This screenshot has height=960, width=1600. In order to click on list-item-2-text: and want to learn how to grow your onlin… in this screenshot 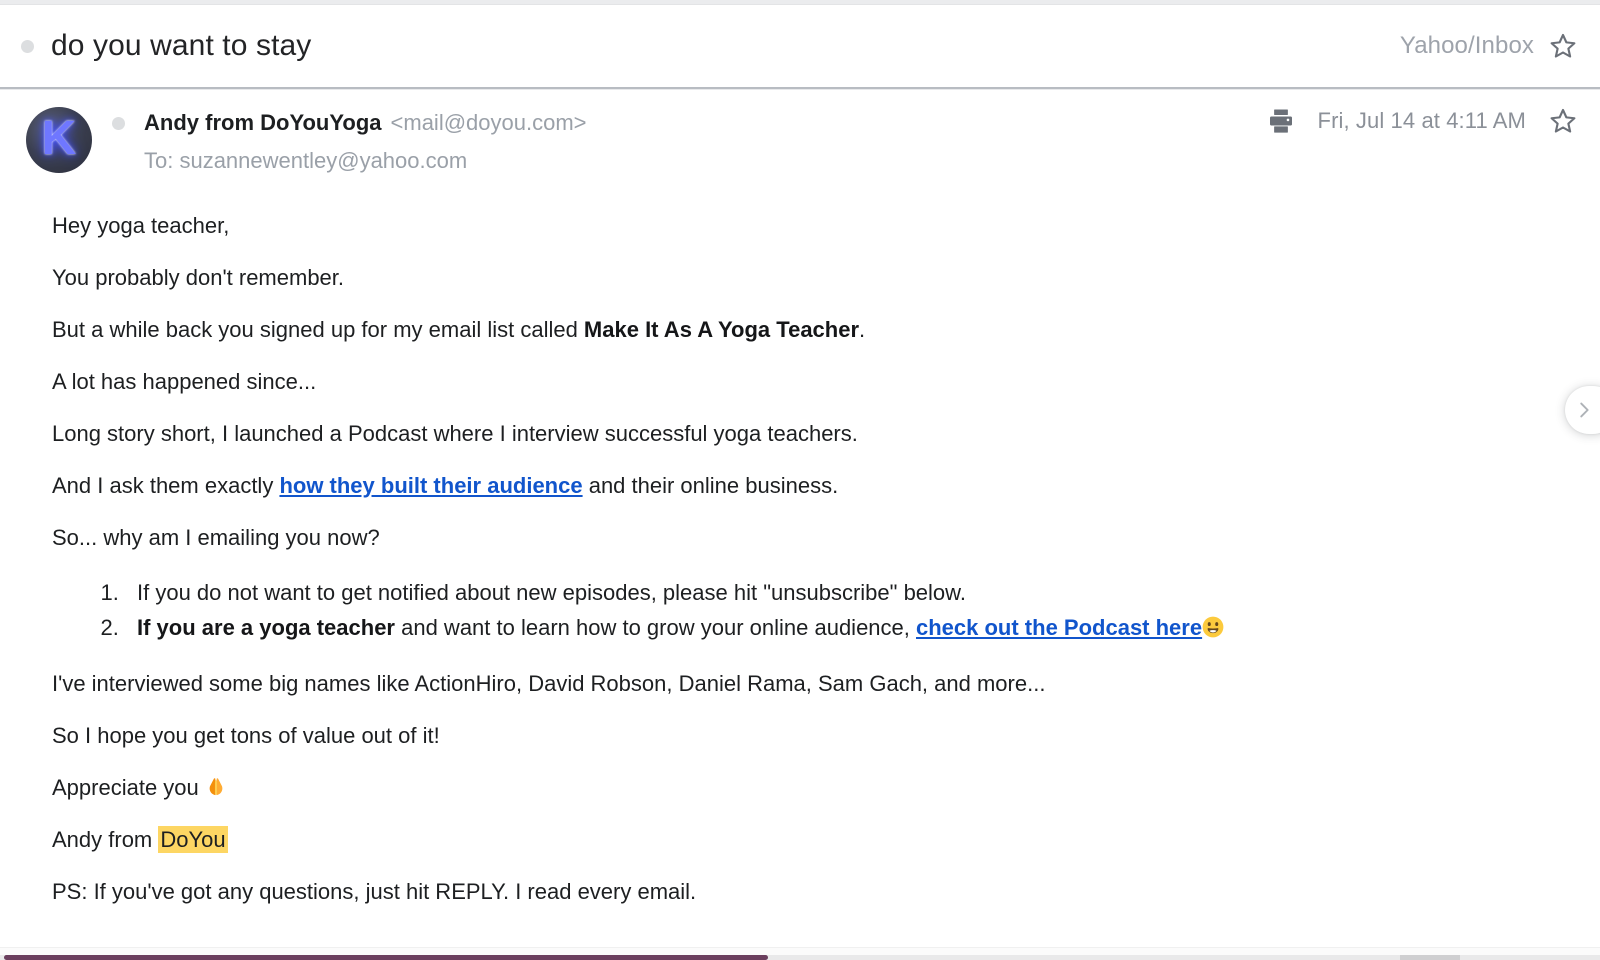, I will do `click(655, 627)`.